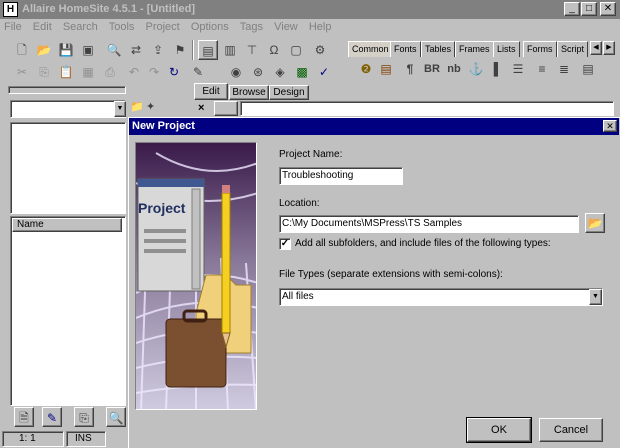 Image resolution: width=620 pixels, height=448 pixels. Describe the element at coordinates (68, 109) in the screenshot. I see `drive-dropdown` at that location.